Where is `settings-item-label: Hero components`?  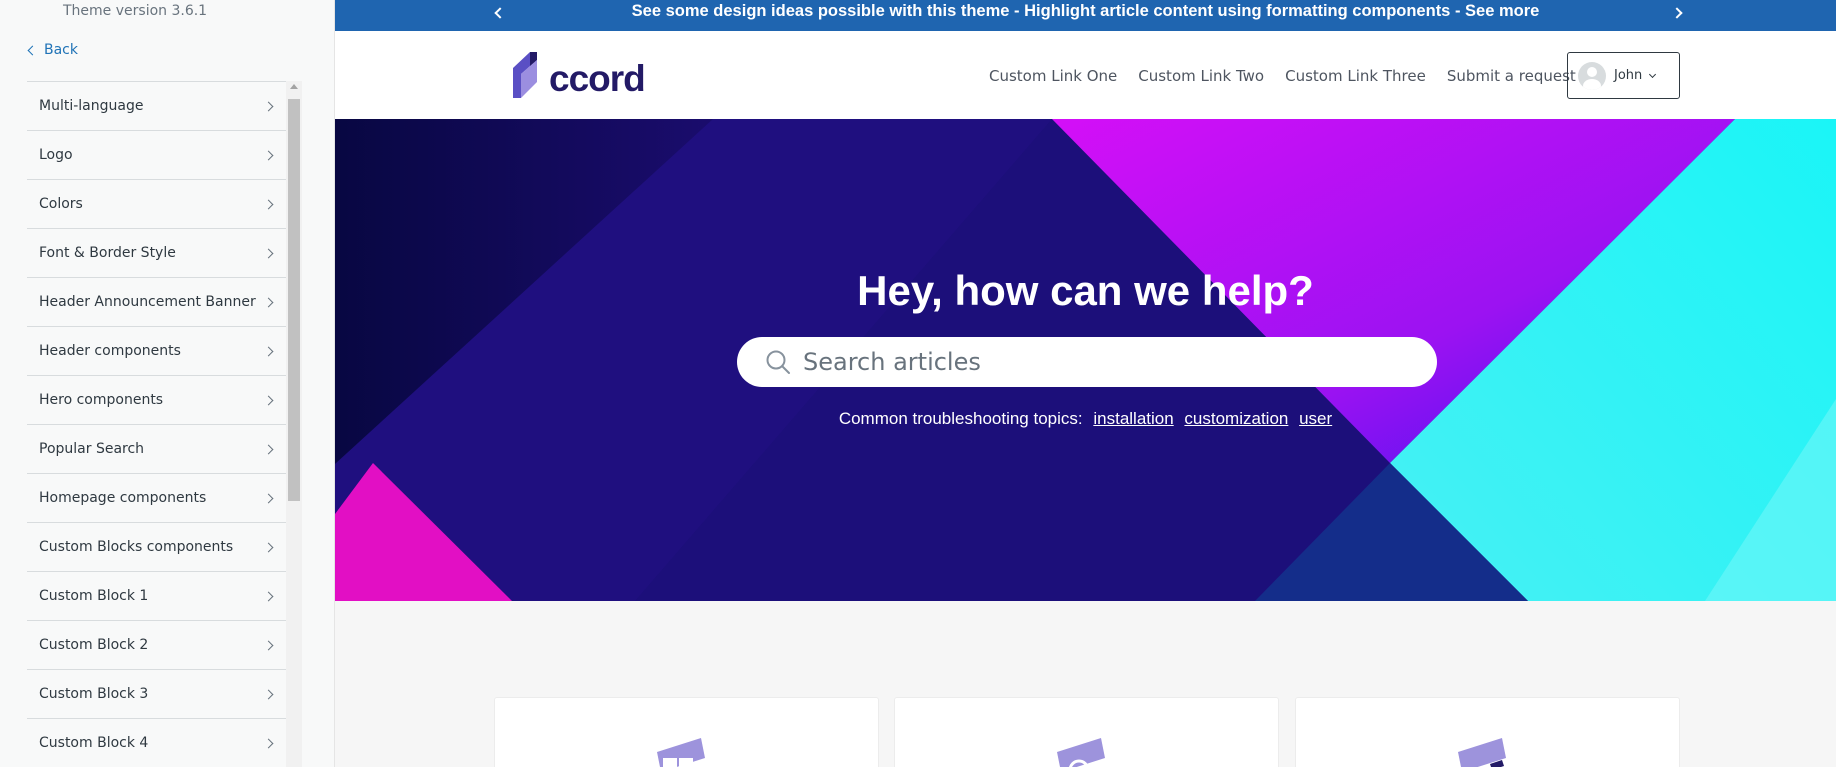 settings-item-label: Hero components is located at coordinates (101, 400).